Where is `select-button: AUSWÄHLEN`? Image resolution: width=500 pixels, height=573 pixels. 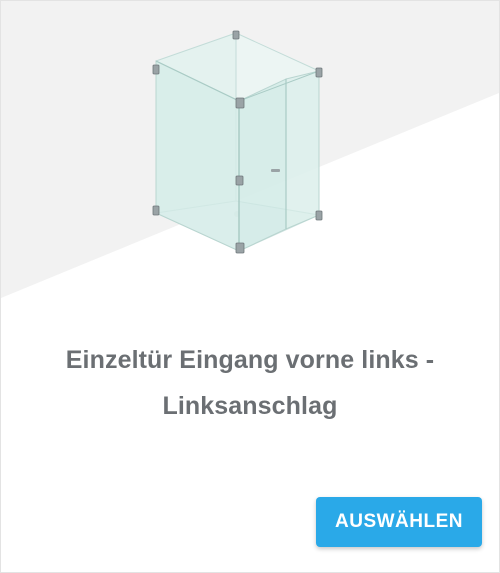
select-button: AUSWÄHLEN is located at coordinates (399, 522).